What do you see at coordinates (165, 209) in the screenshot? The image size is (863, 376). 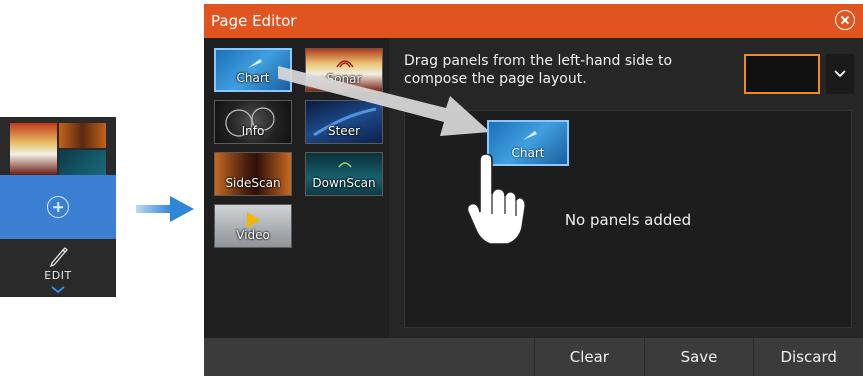 I see `right-arrow-icon` at bounding box center [165, 209].